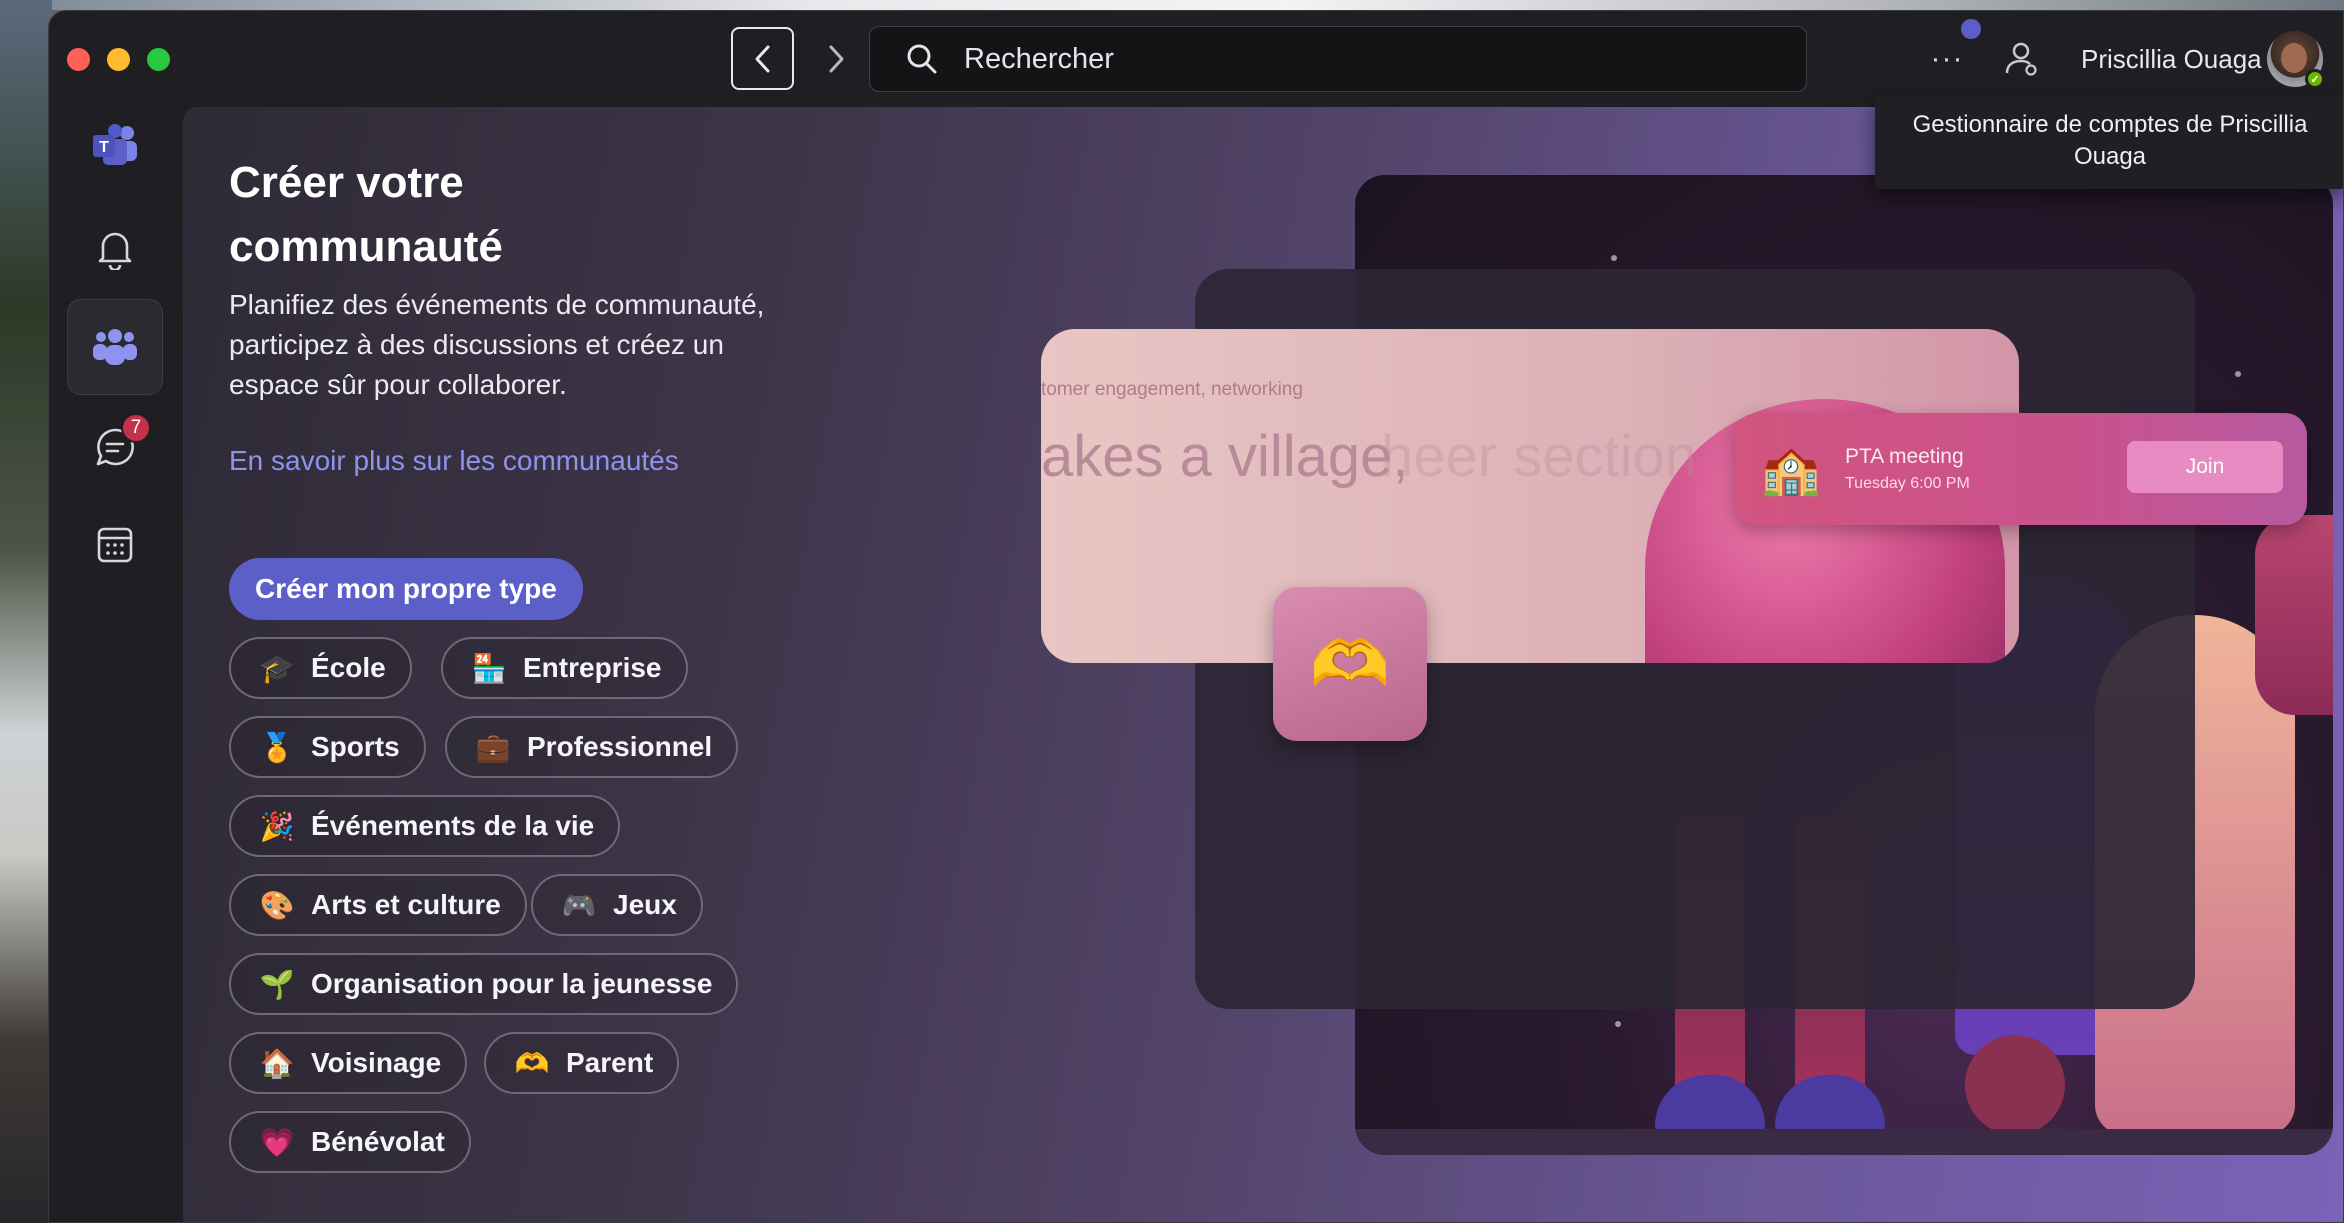 This screenshot has width=2344, height=1223. I want to click on category-chip-professionnel: 💼 Professionnel, so click(592, 747).